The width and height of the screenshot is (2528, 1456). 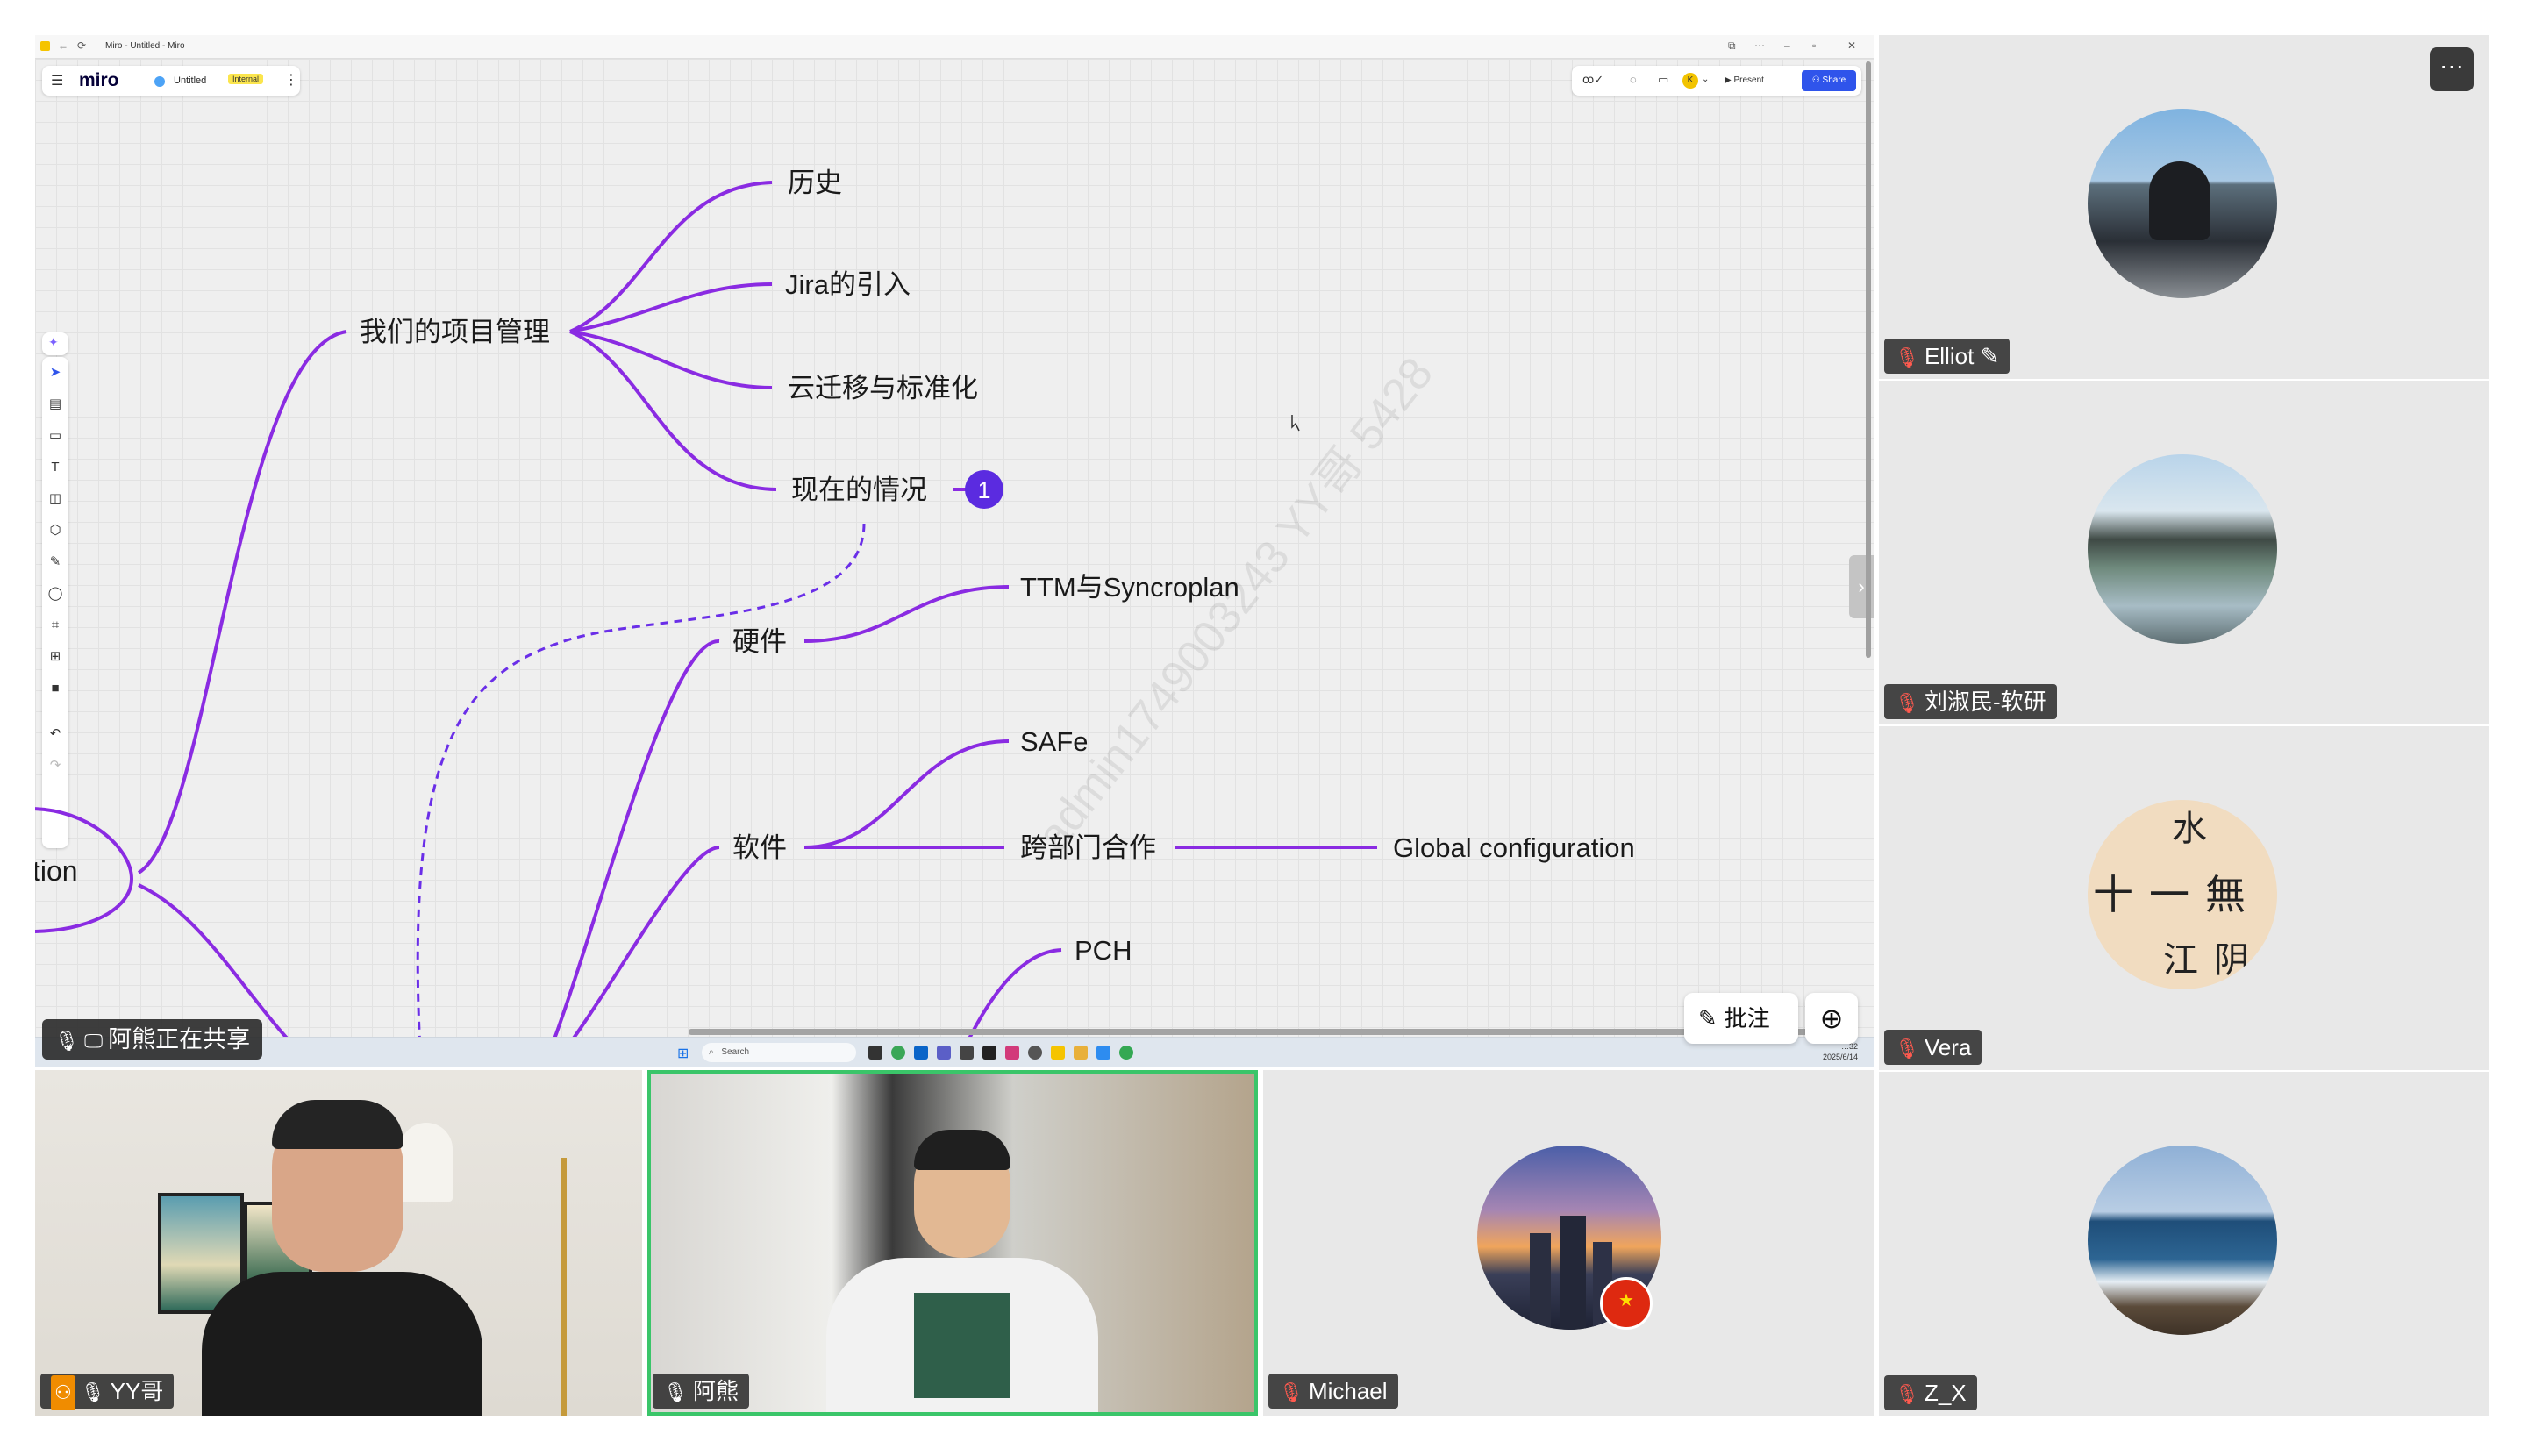 I want to click on host-icon: ⚇, so click(x=63, y=1392).